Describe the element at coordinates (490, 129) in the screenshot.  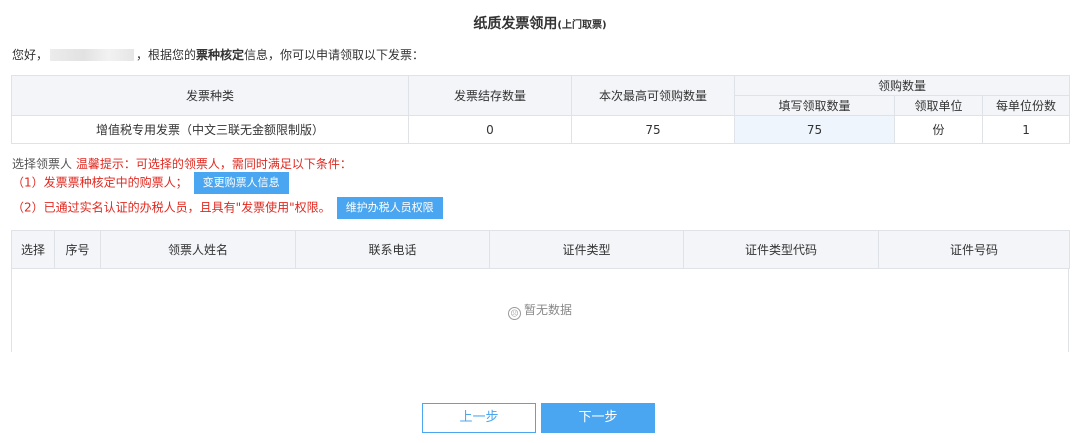
I see `cell-stock: 0` at that location.